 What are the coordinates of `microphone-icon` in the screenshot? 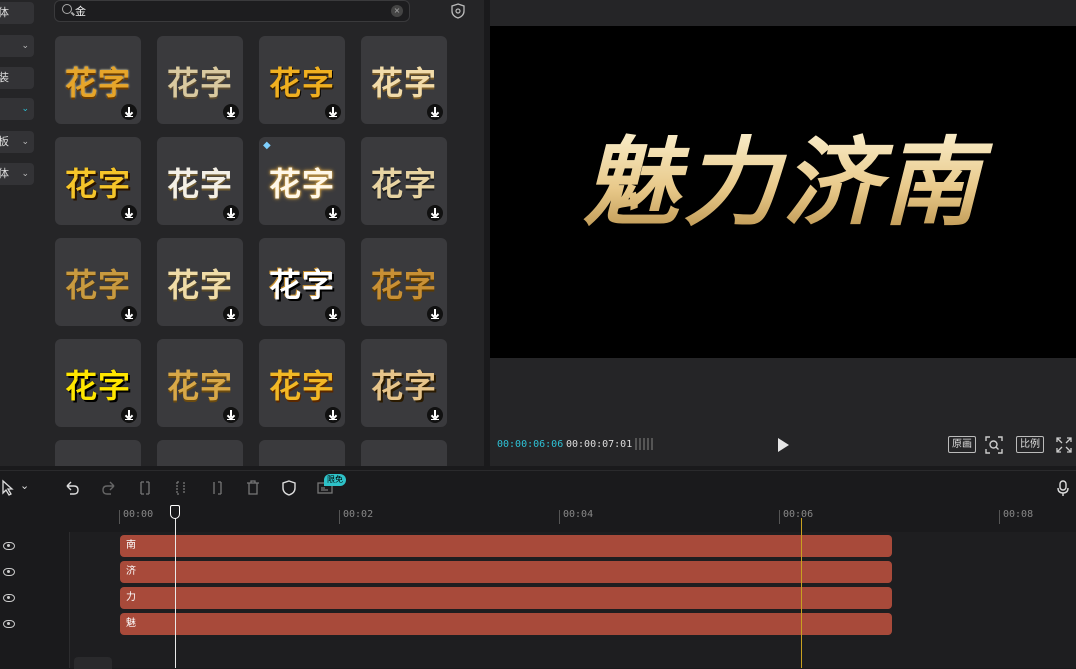 It's located at (1063, 488).